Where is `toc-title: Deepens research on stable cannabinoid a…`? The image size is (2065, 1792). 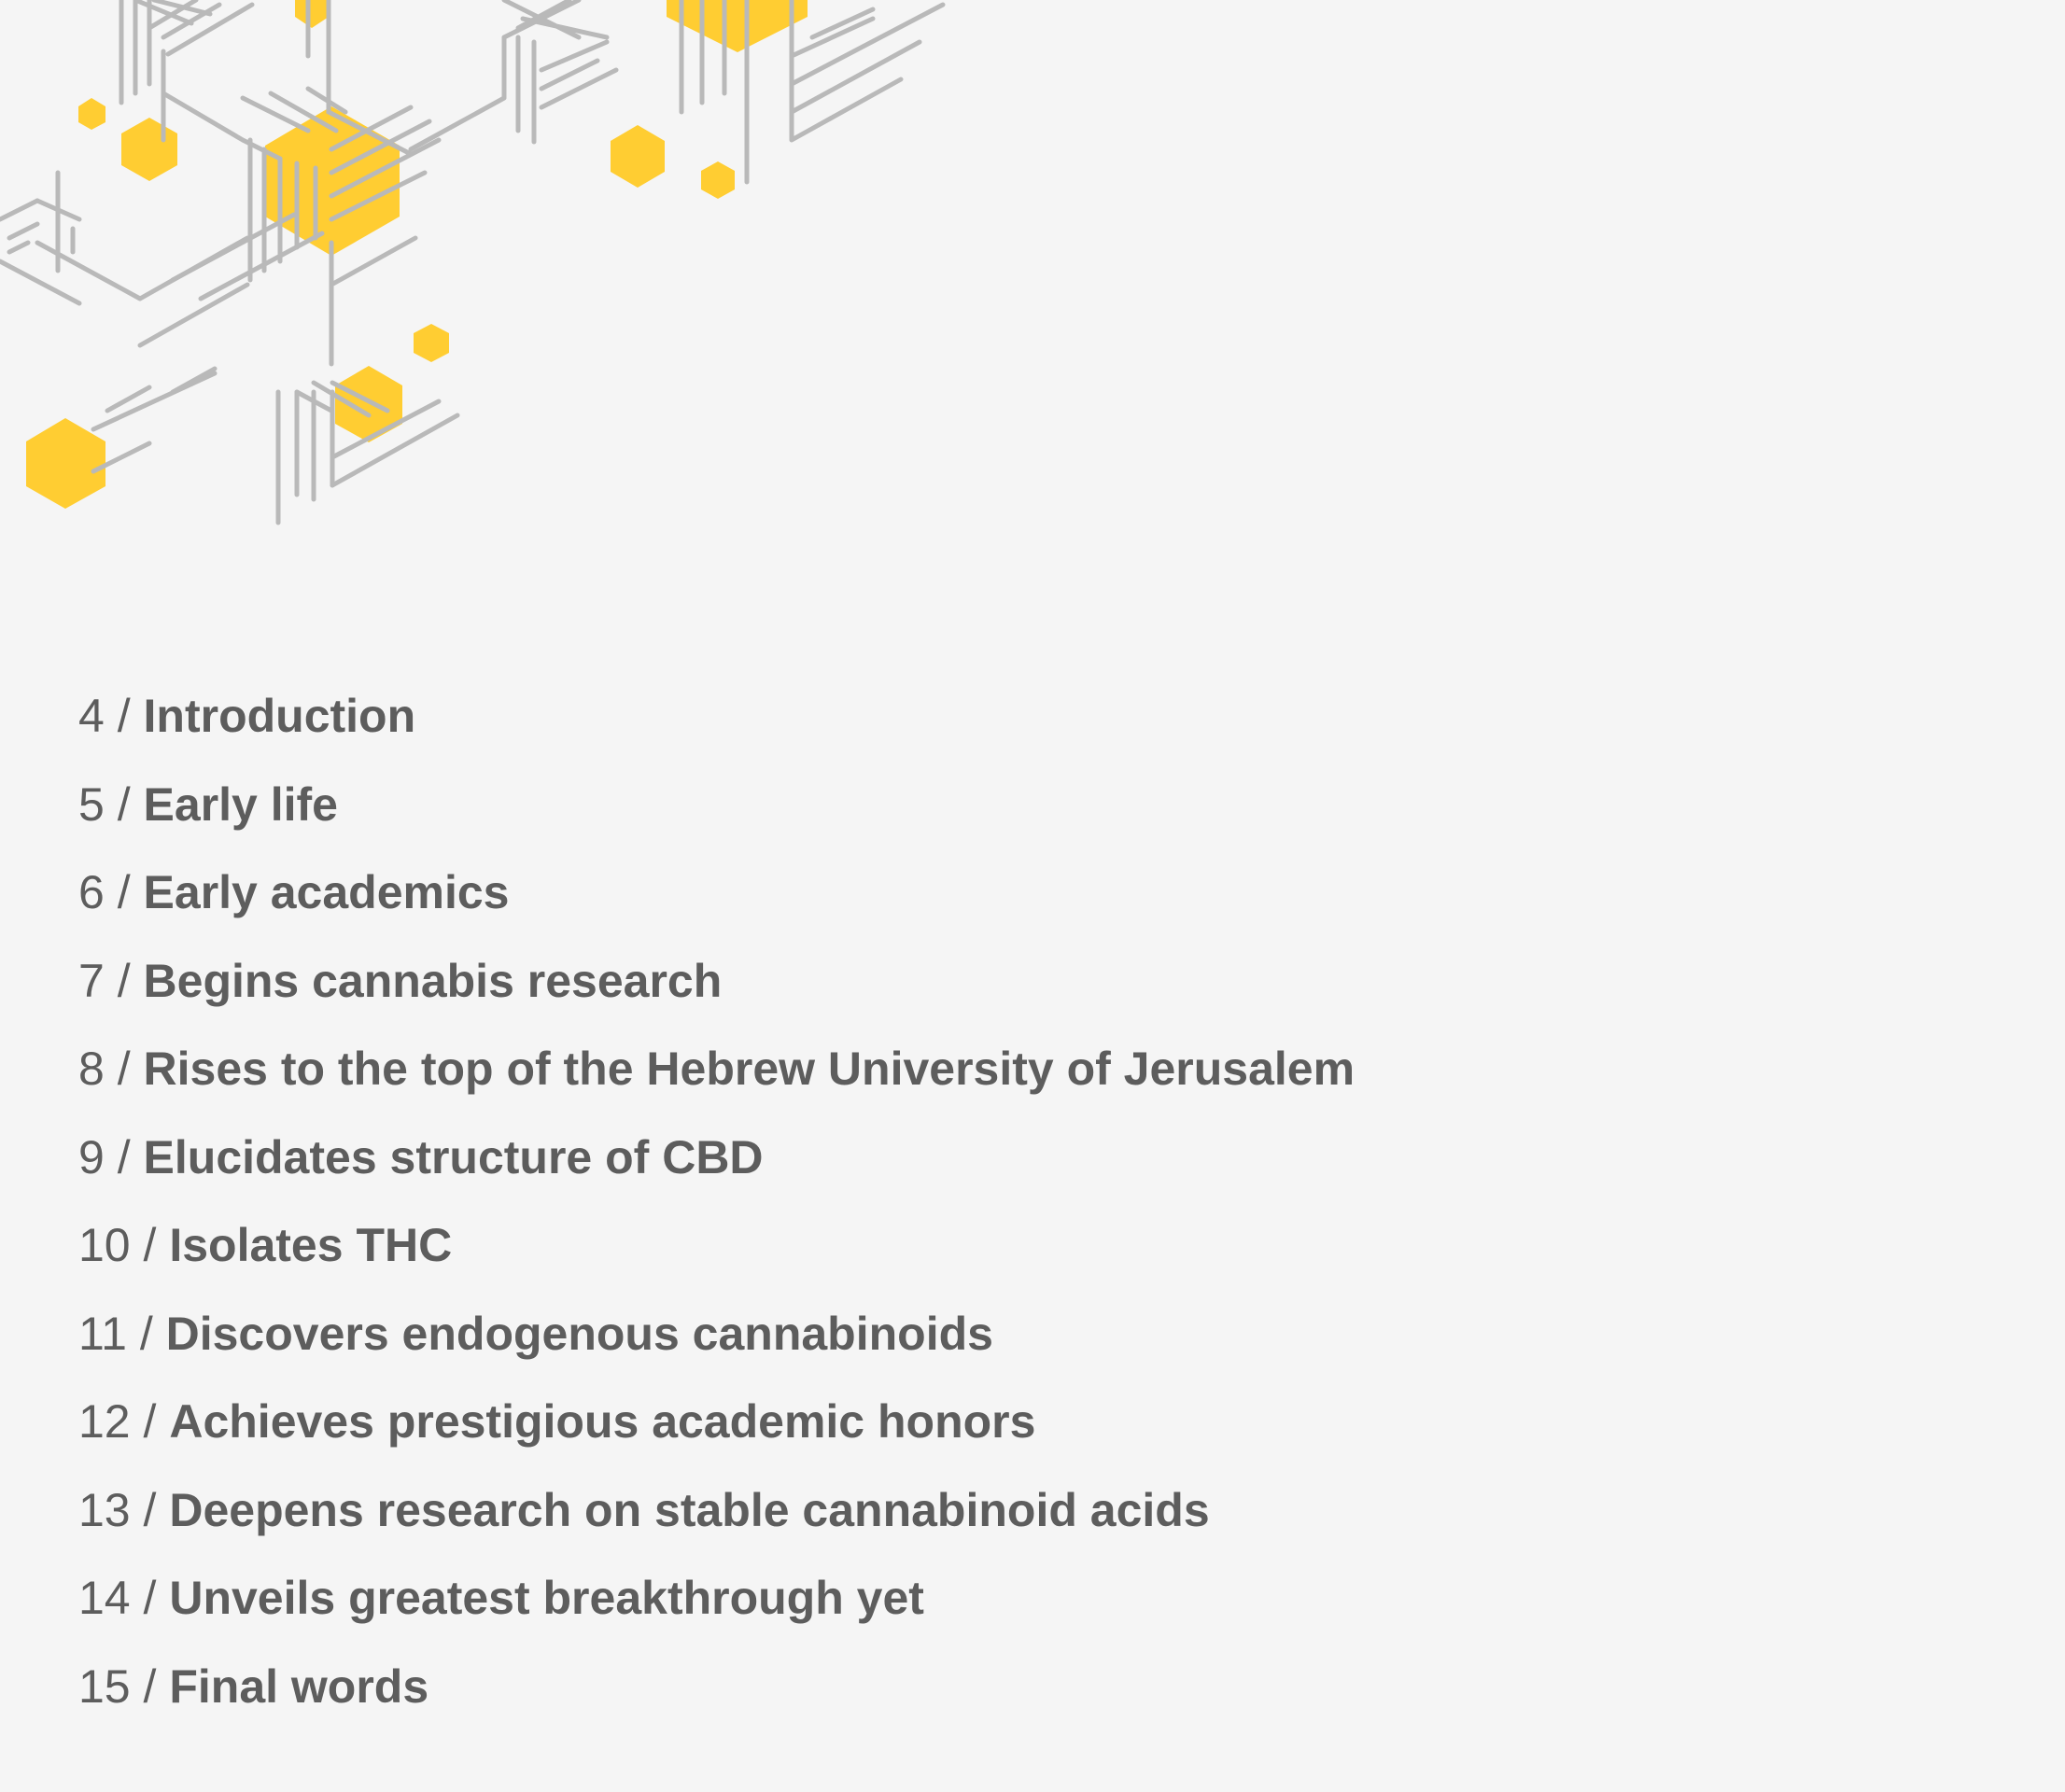
toc-title: Deepens research on stable cannabinoid a… is located at coordinates (689, 1509).